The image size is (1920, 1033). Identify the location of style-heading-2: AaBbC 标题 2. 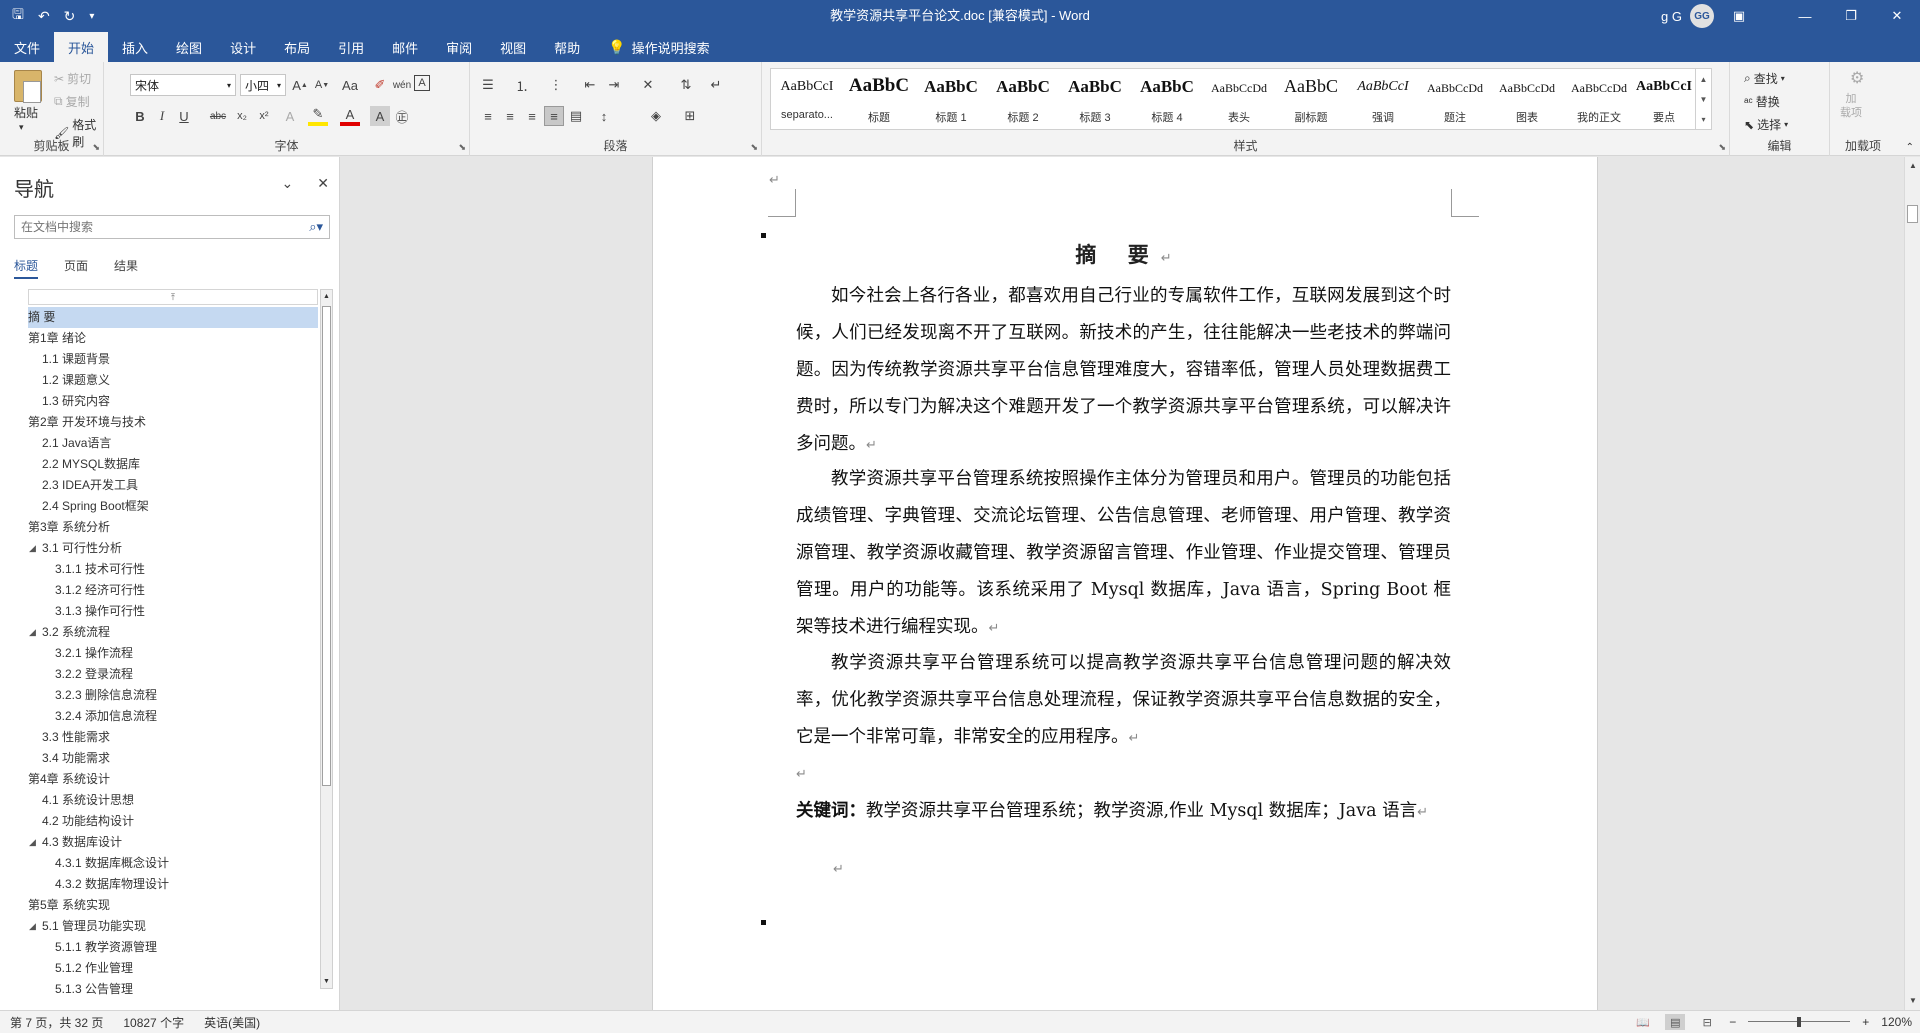
(1023, 99).